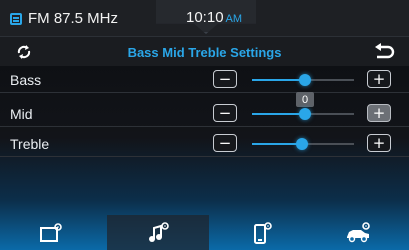  I want to click on mid-slider-fill, so click(278, 114).